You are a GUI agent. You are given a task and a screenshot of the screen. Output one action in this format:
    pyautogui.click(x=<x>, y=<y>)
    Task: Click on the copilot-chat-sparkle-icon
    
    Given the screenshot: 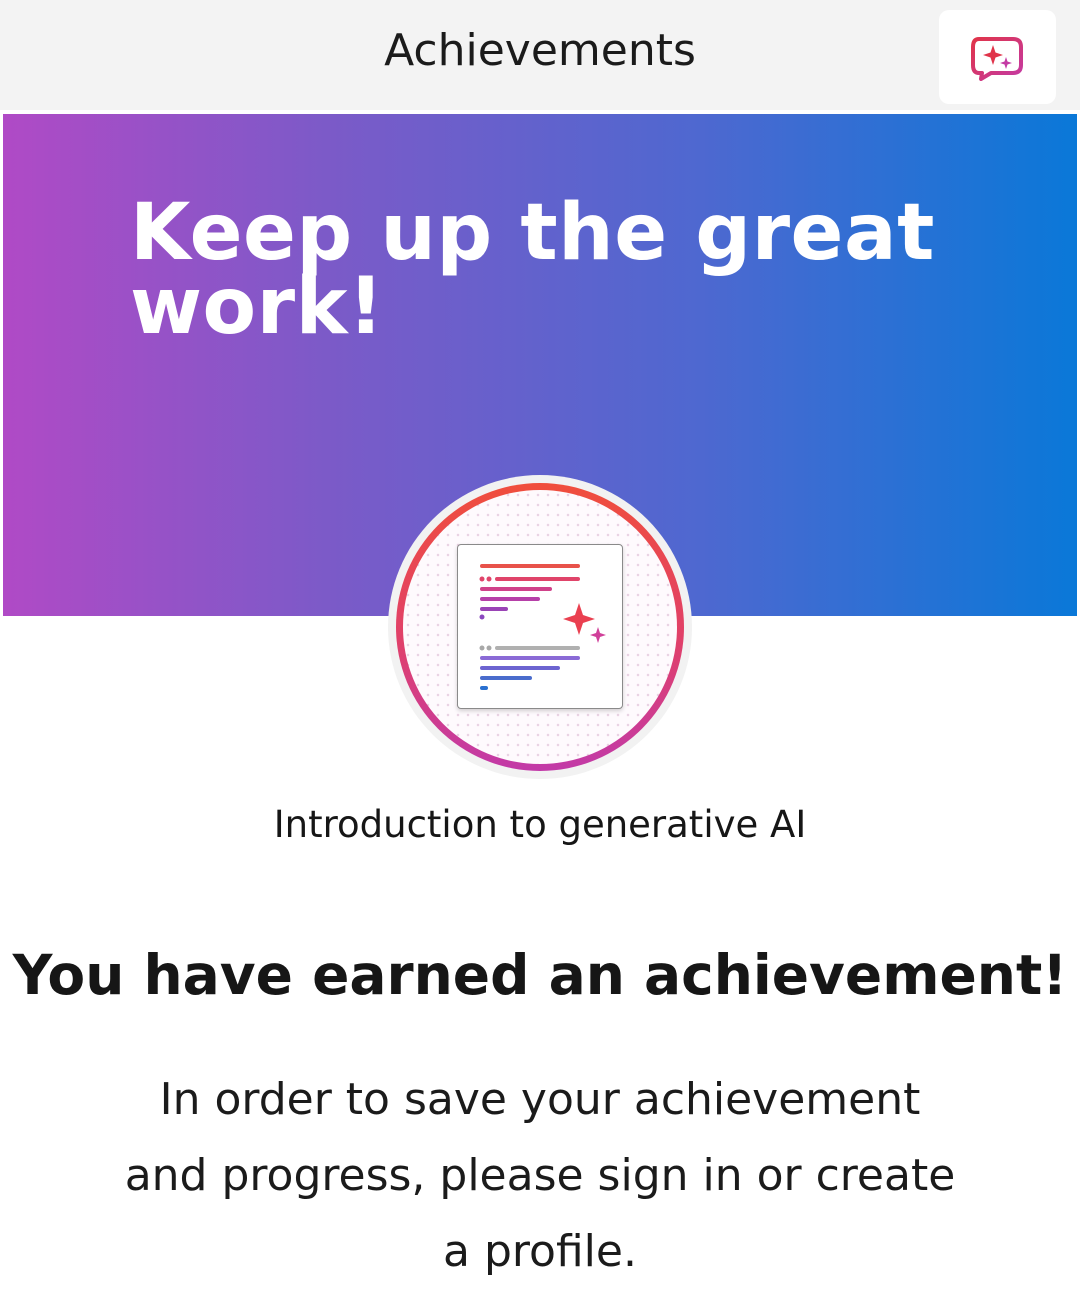 What is the action you would take?
    pyautogui.click(x=997, y=59)
    